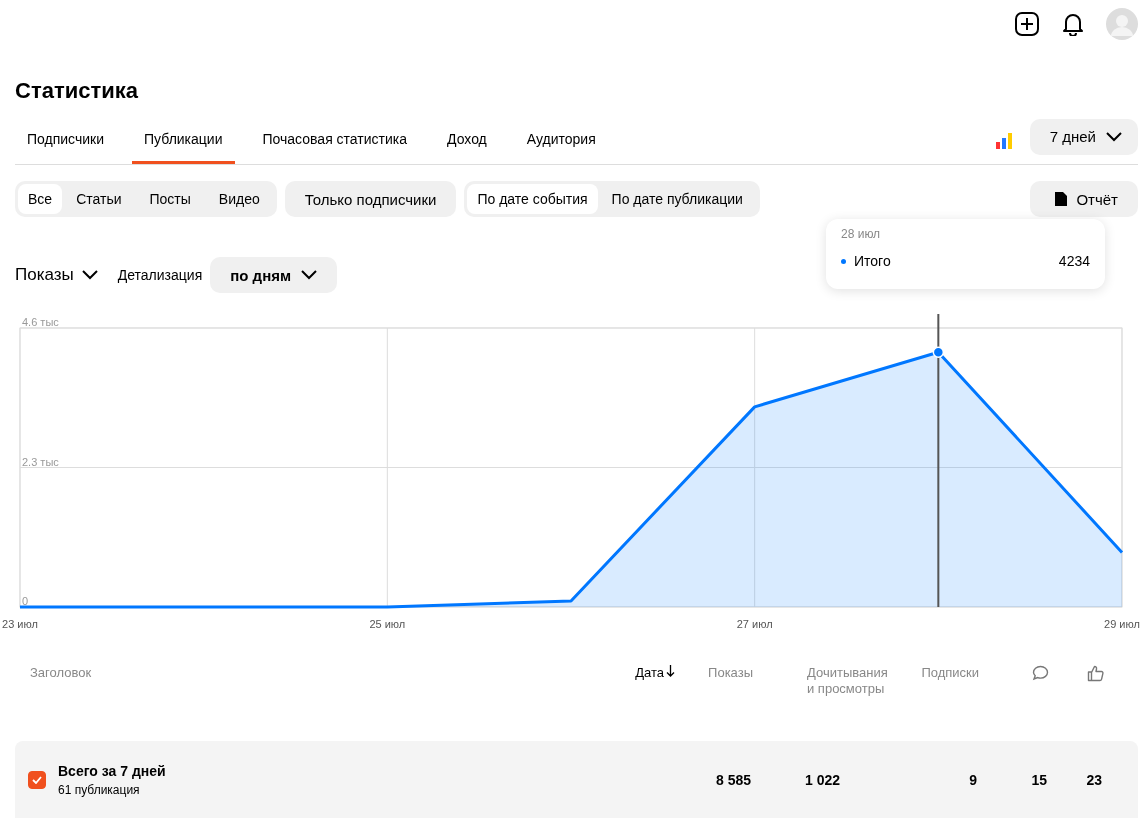  What do you see at coordinates (335, 140) in the screenshot?
I see `tab: Почасовая статистика` at bounding box center [335, 140].